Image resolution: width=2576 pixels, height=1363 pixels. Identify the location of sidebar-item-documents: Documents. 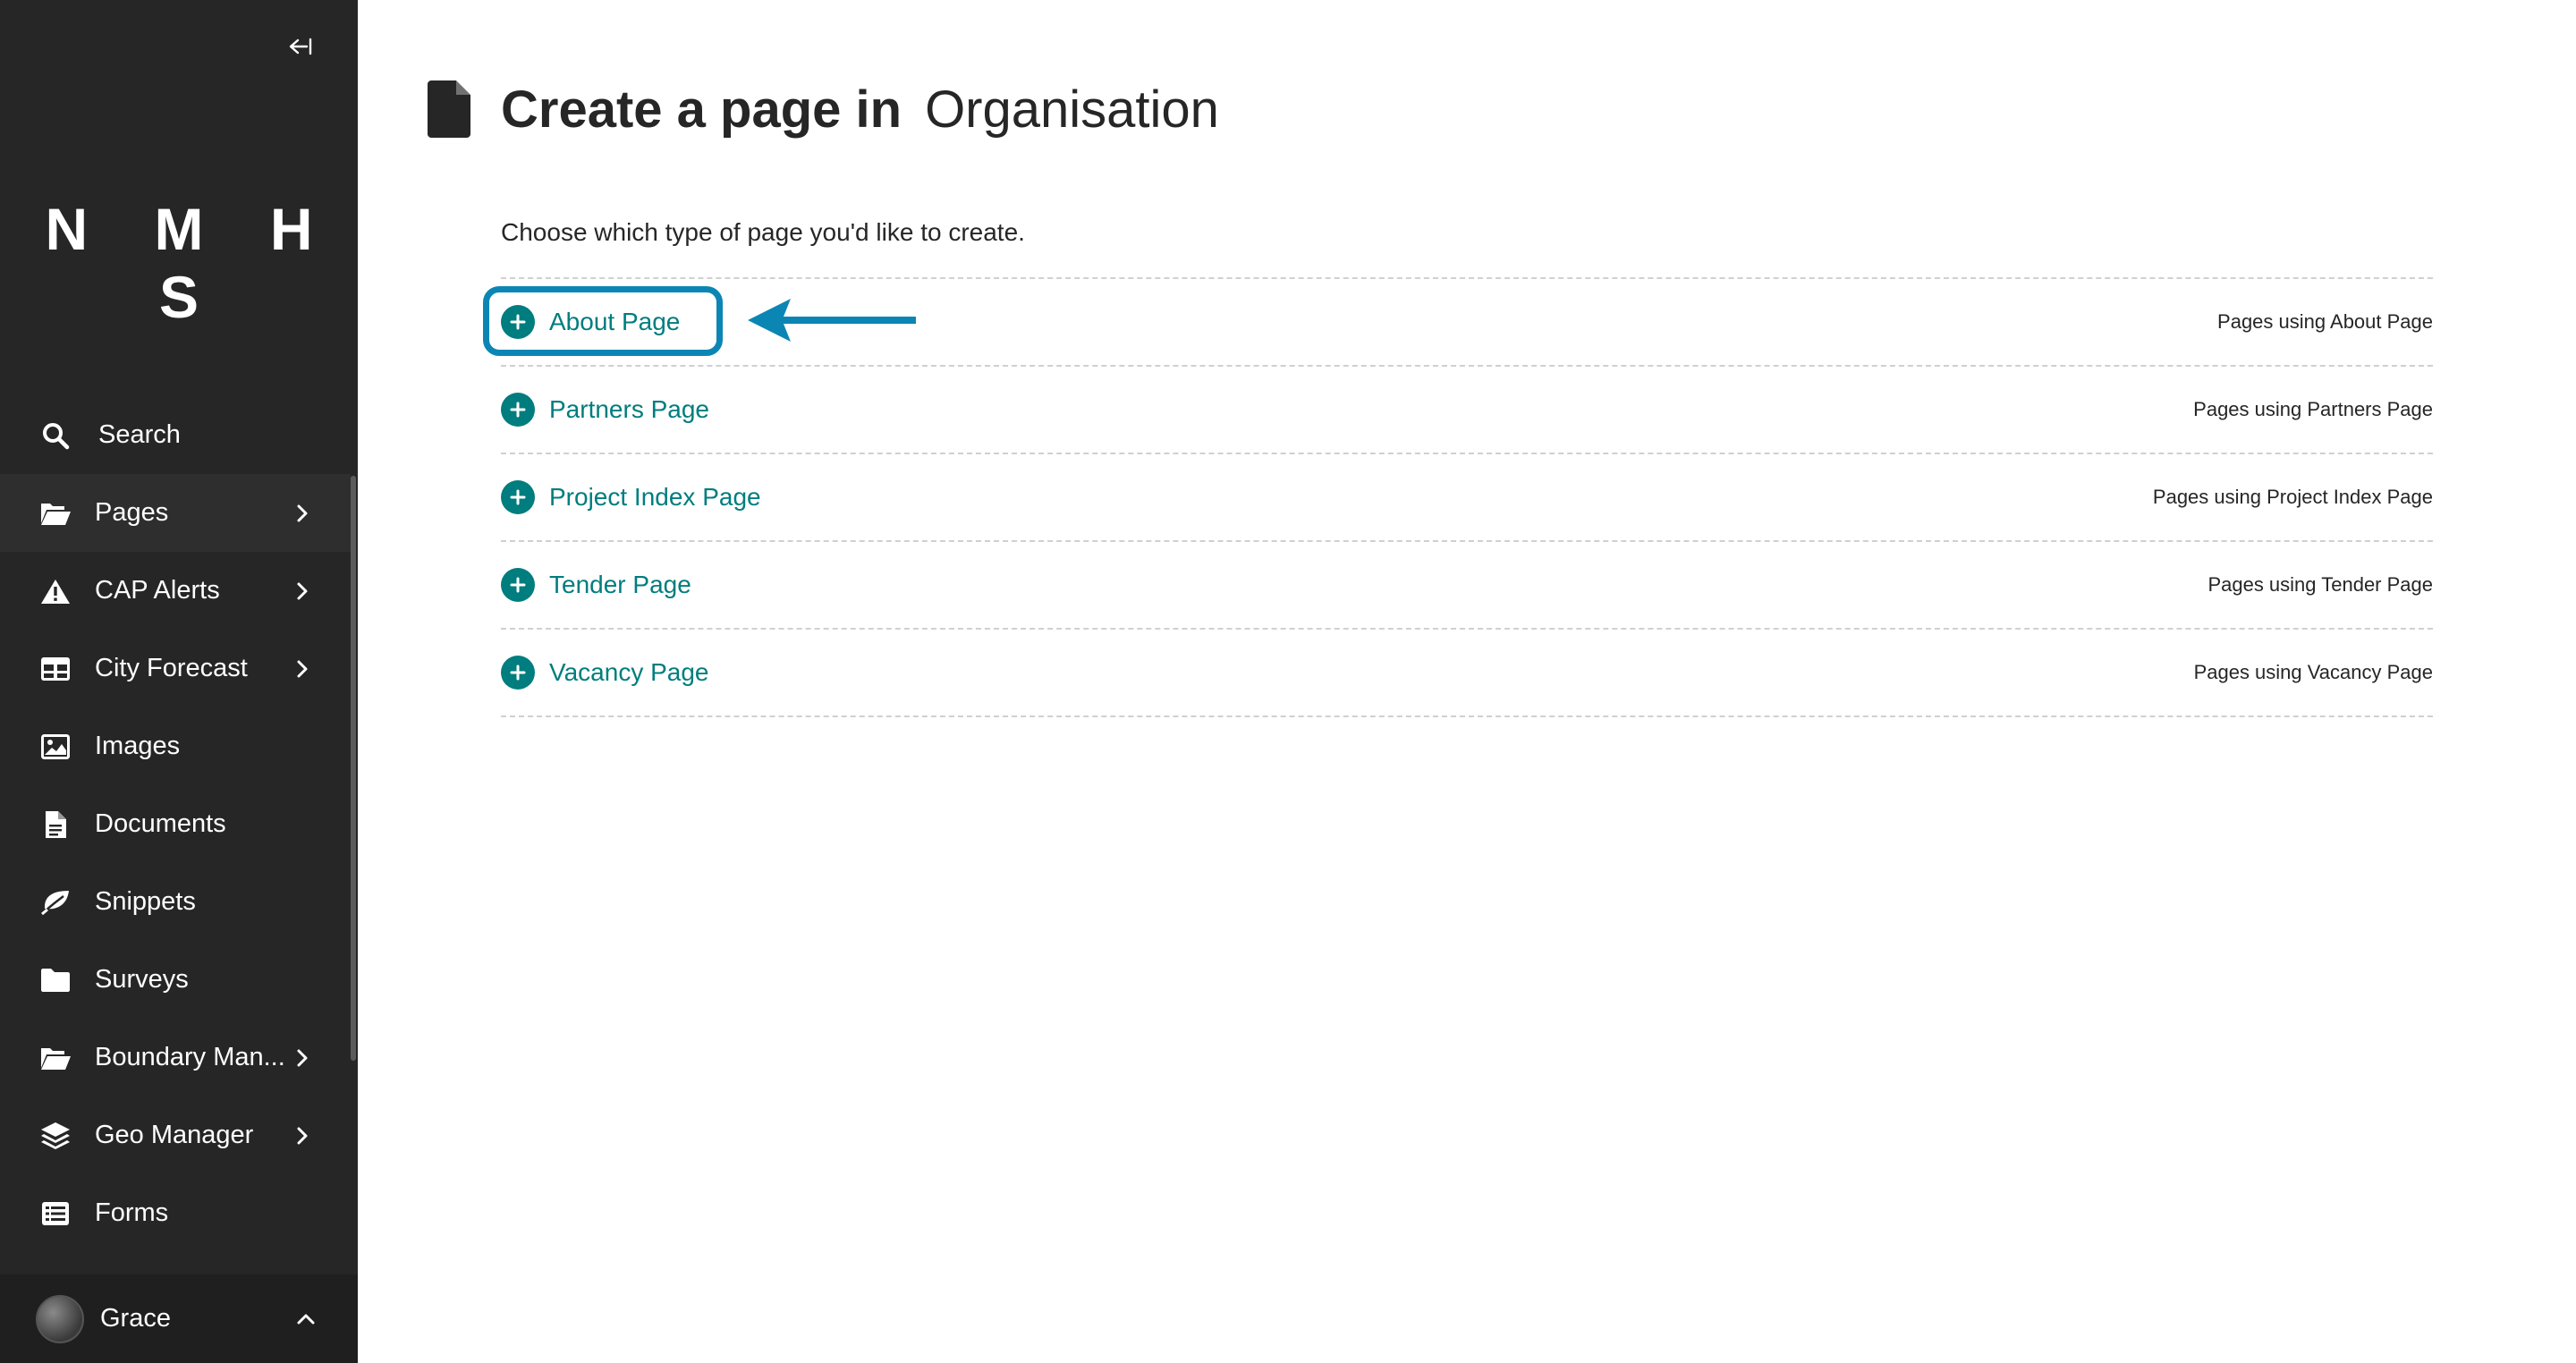
(175, 824).